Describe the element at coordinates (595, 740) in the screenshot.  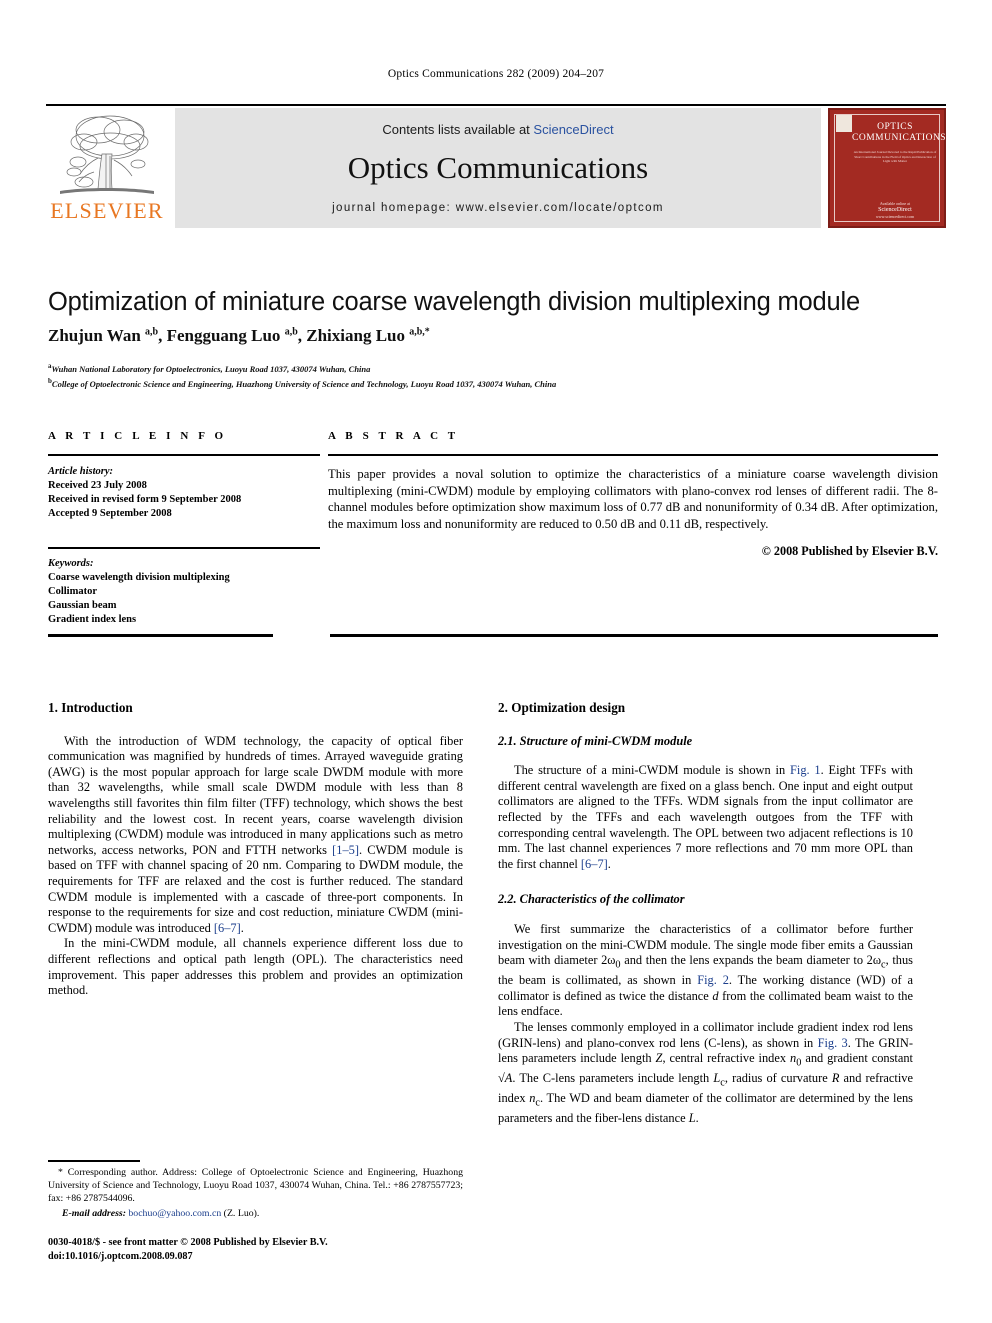
I see `heading-structure-mini-cwdm: 2.1. Structure of mini-CWDM module` at that location.